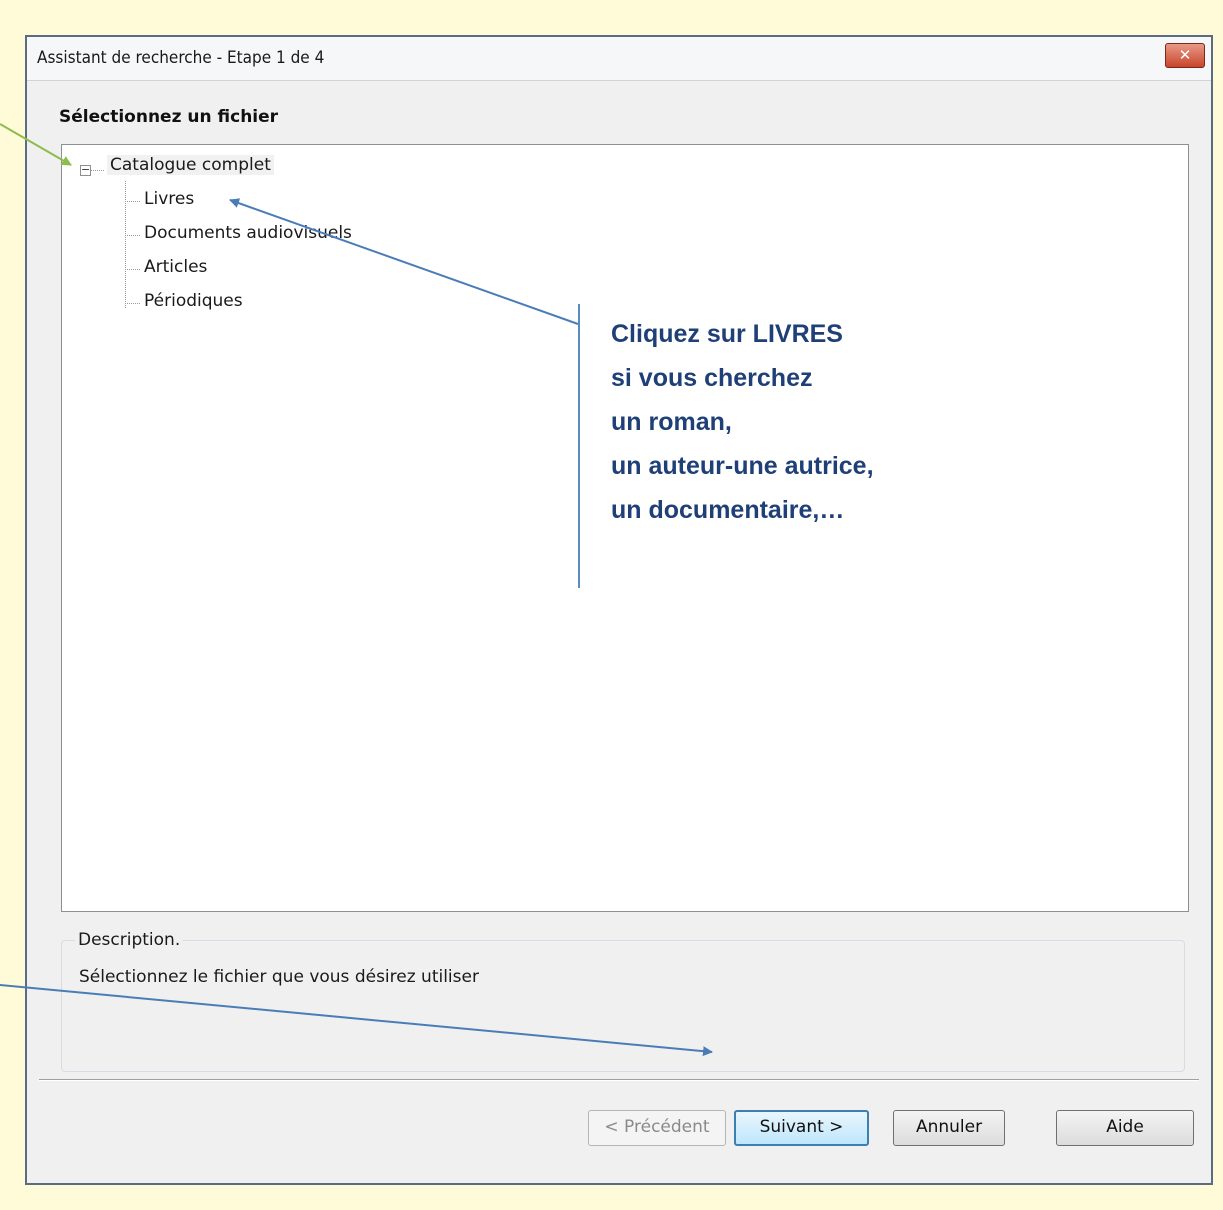  I want to click on arrow-to-livres, so click(404, 261).